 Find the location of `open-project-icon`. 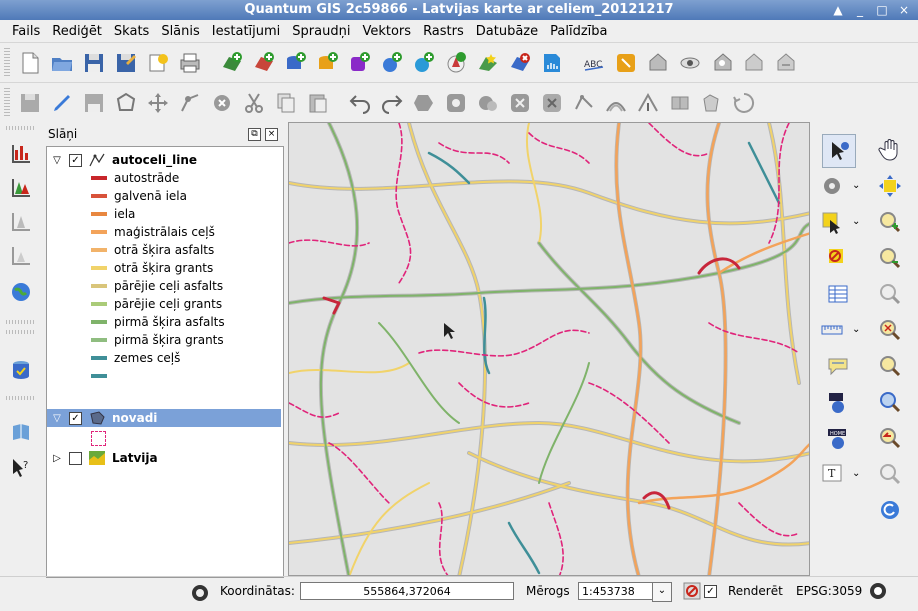

open-project-icon is located at coordinates (62, 63).